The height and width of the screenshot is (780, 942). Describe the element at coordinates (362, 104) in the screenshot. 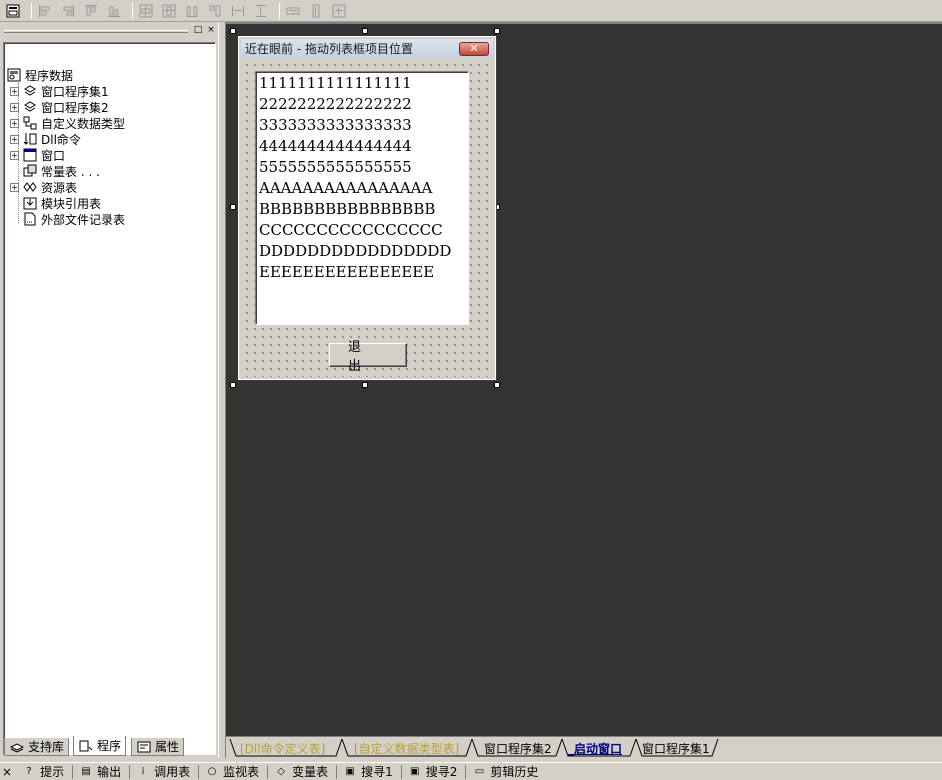

I see `list-item: 2222222222222222` at that location.